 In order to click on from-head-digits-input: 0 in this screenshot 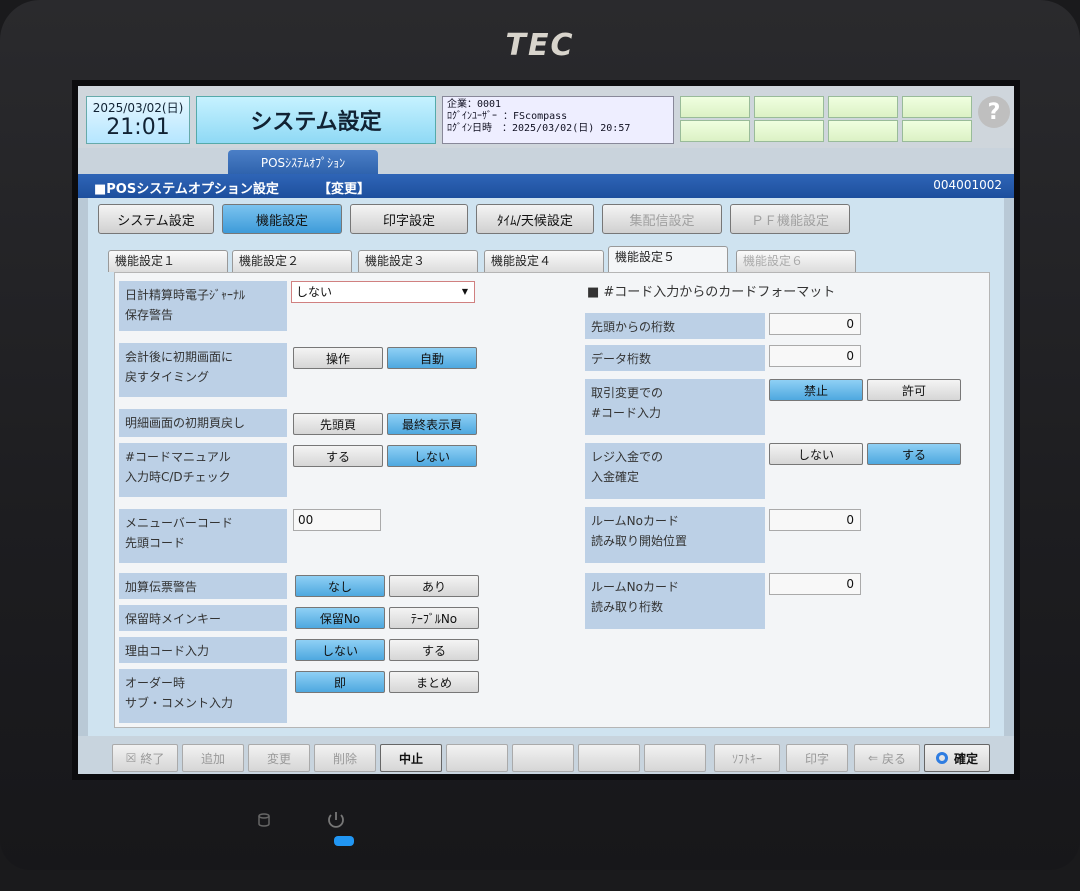, I will do `click(815, 324)`.